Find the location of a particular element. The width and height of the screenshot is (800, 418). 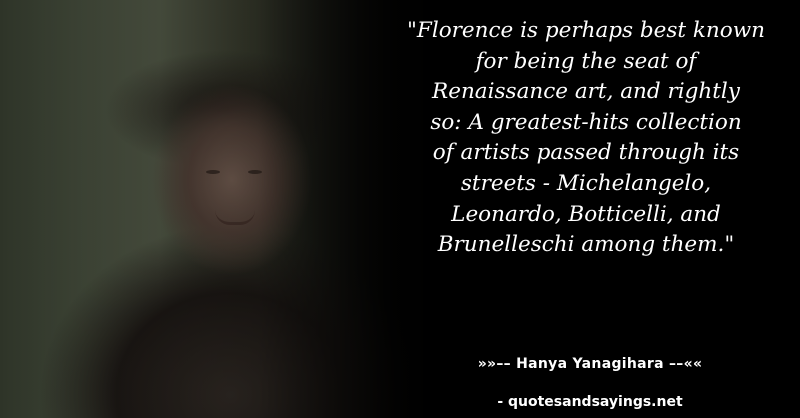

quote-line: so: A greatest-hits collection is located at coordinates (586, 122).